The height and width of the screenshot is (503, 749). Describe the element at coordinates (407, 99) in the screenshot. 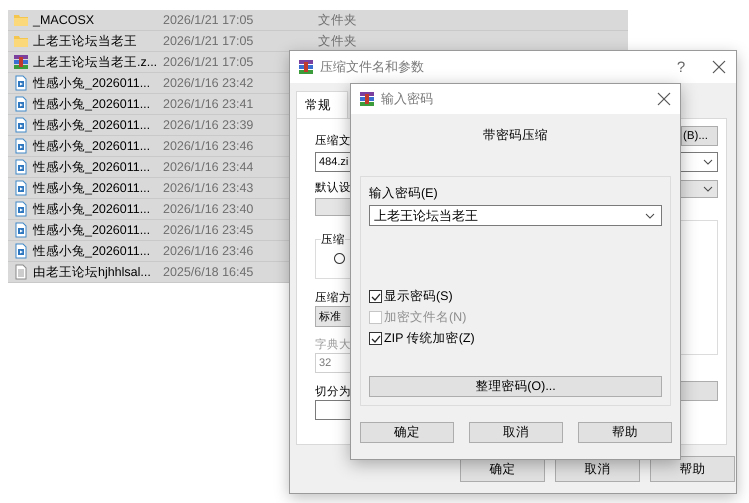

I see `window-title: 输入密码` at that location.